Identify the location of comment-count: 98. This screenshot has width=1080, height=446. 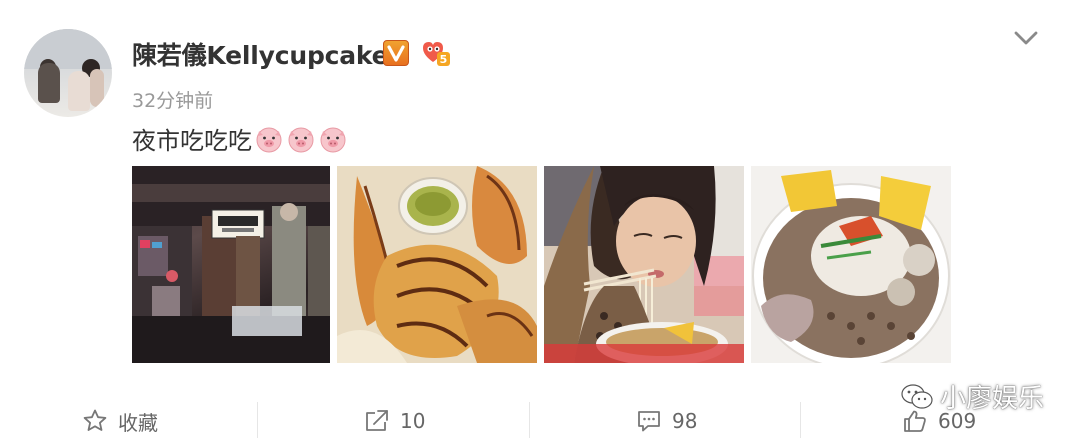
(685, 421).